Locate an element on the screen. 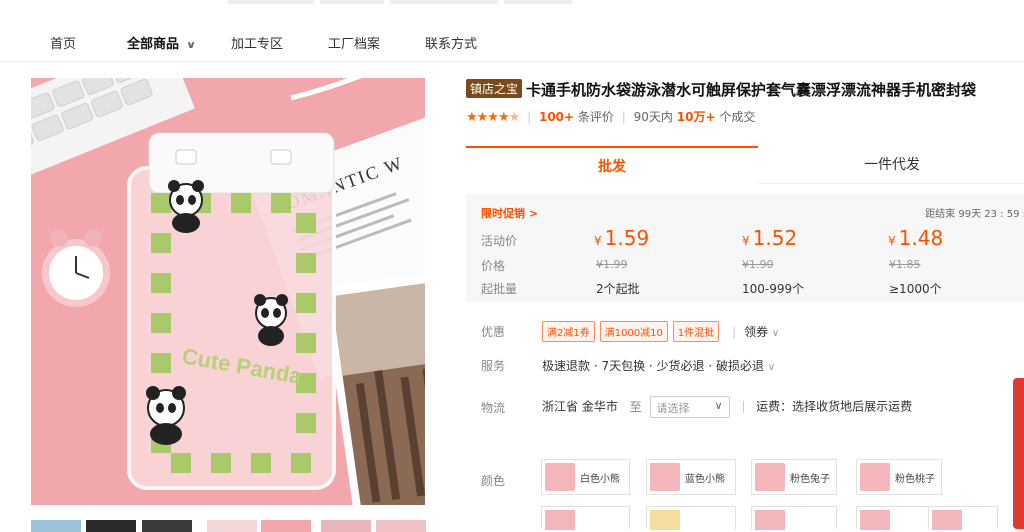 The image size is (1024, 532). ship-origin: 浙江省 金华市 is located at coordinates (580, 406).